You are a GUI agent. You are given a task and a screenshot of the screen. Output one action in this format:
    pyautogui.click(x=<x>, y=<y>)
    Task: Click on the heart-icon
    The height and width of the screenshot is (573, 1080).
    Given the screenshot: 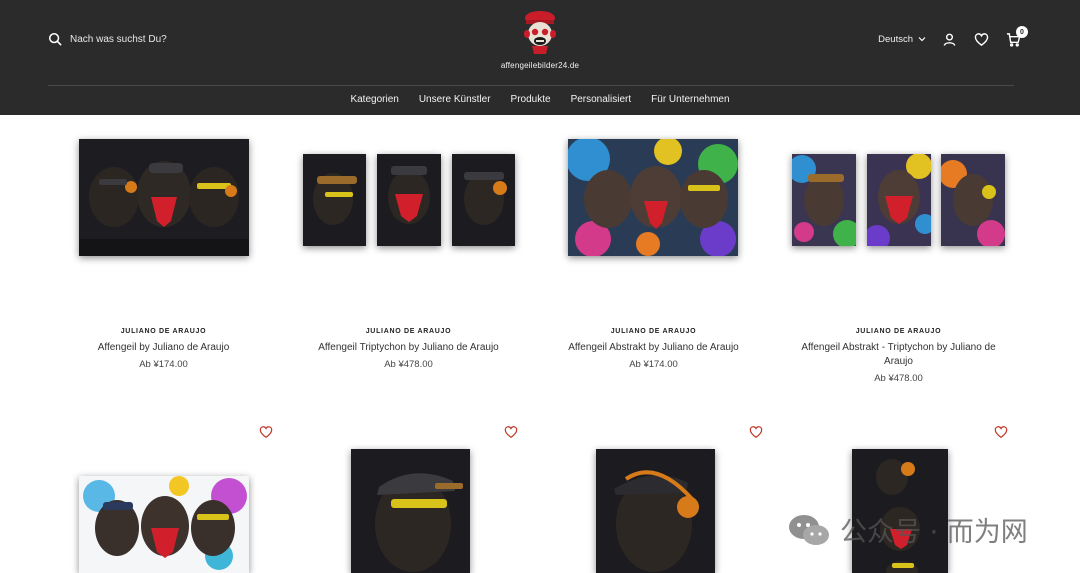 What is the action you would take?
    pyautogui.click(x=981, y=39)
    